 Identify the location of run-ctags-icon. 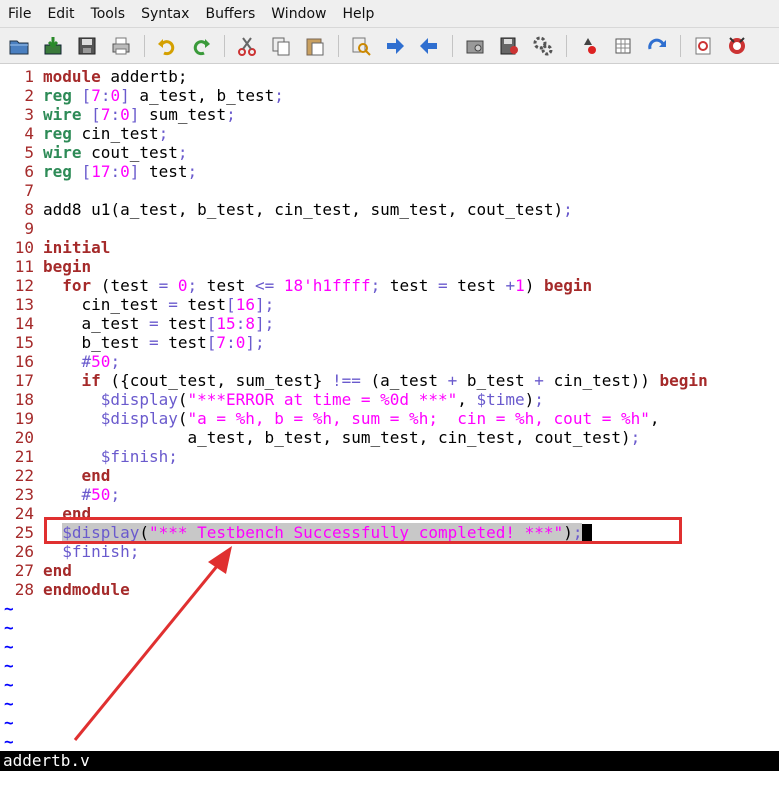
(623, 46).